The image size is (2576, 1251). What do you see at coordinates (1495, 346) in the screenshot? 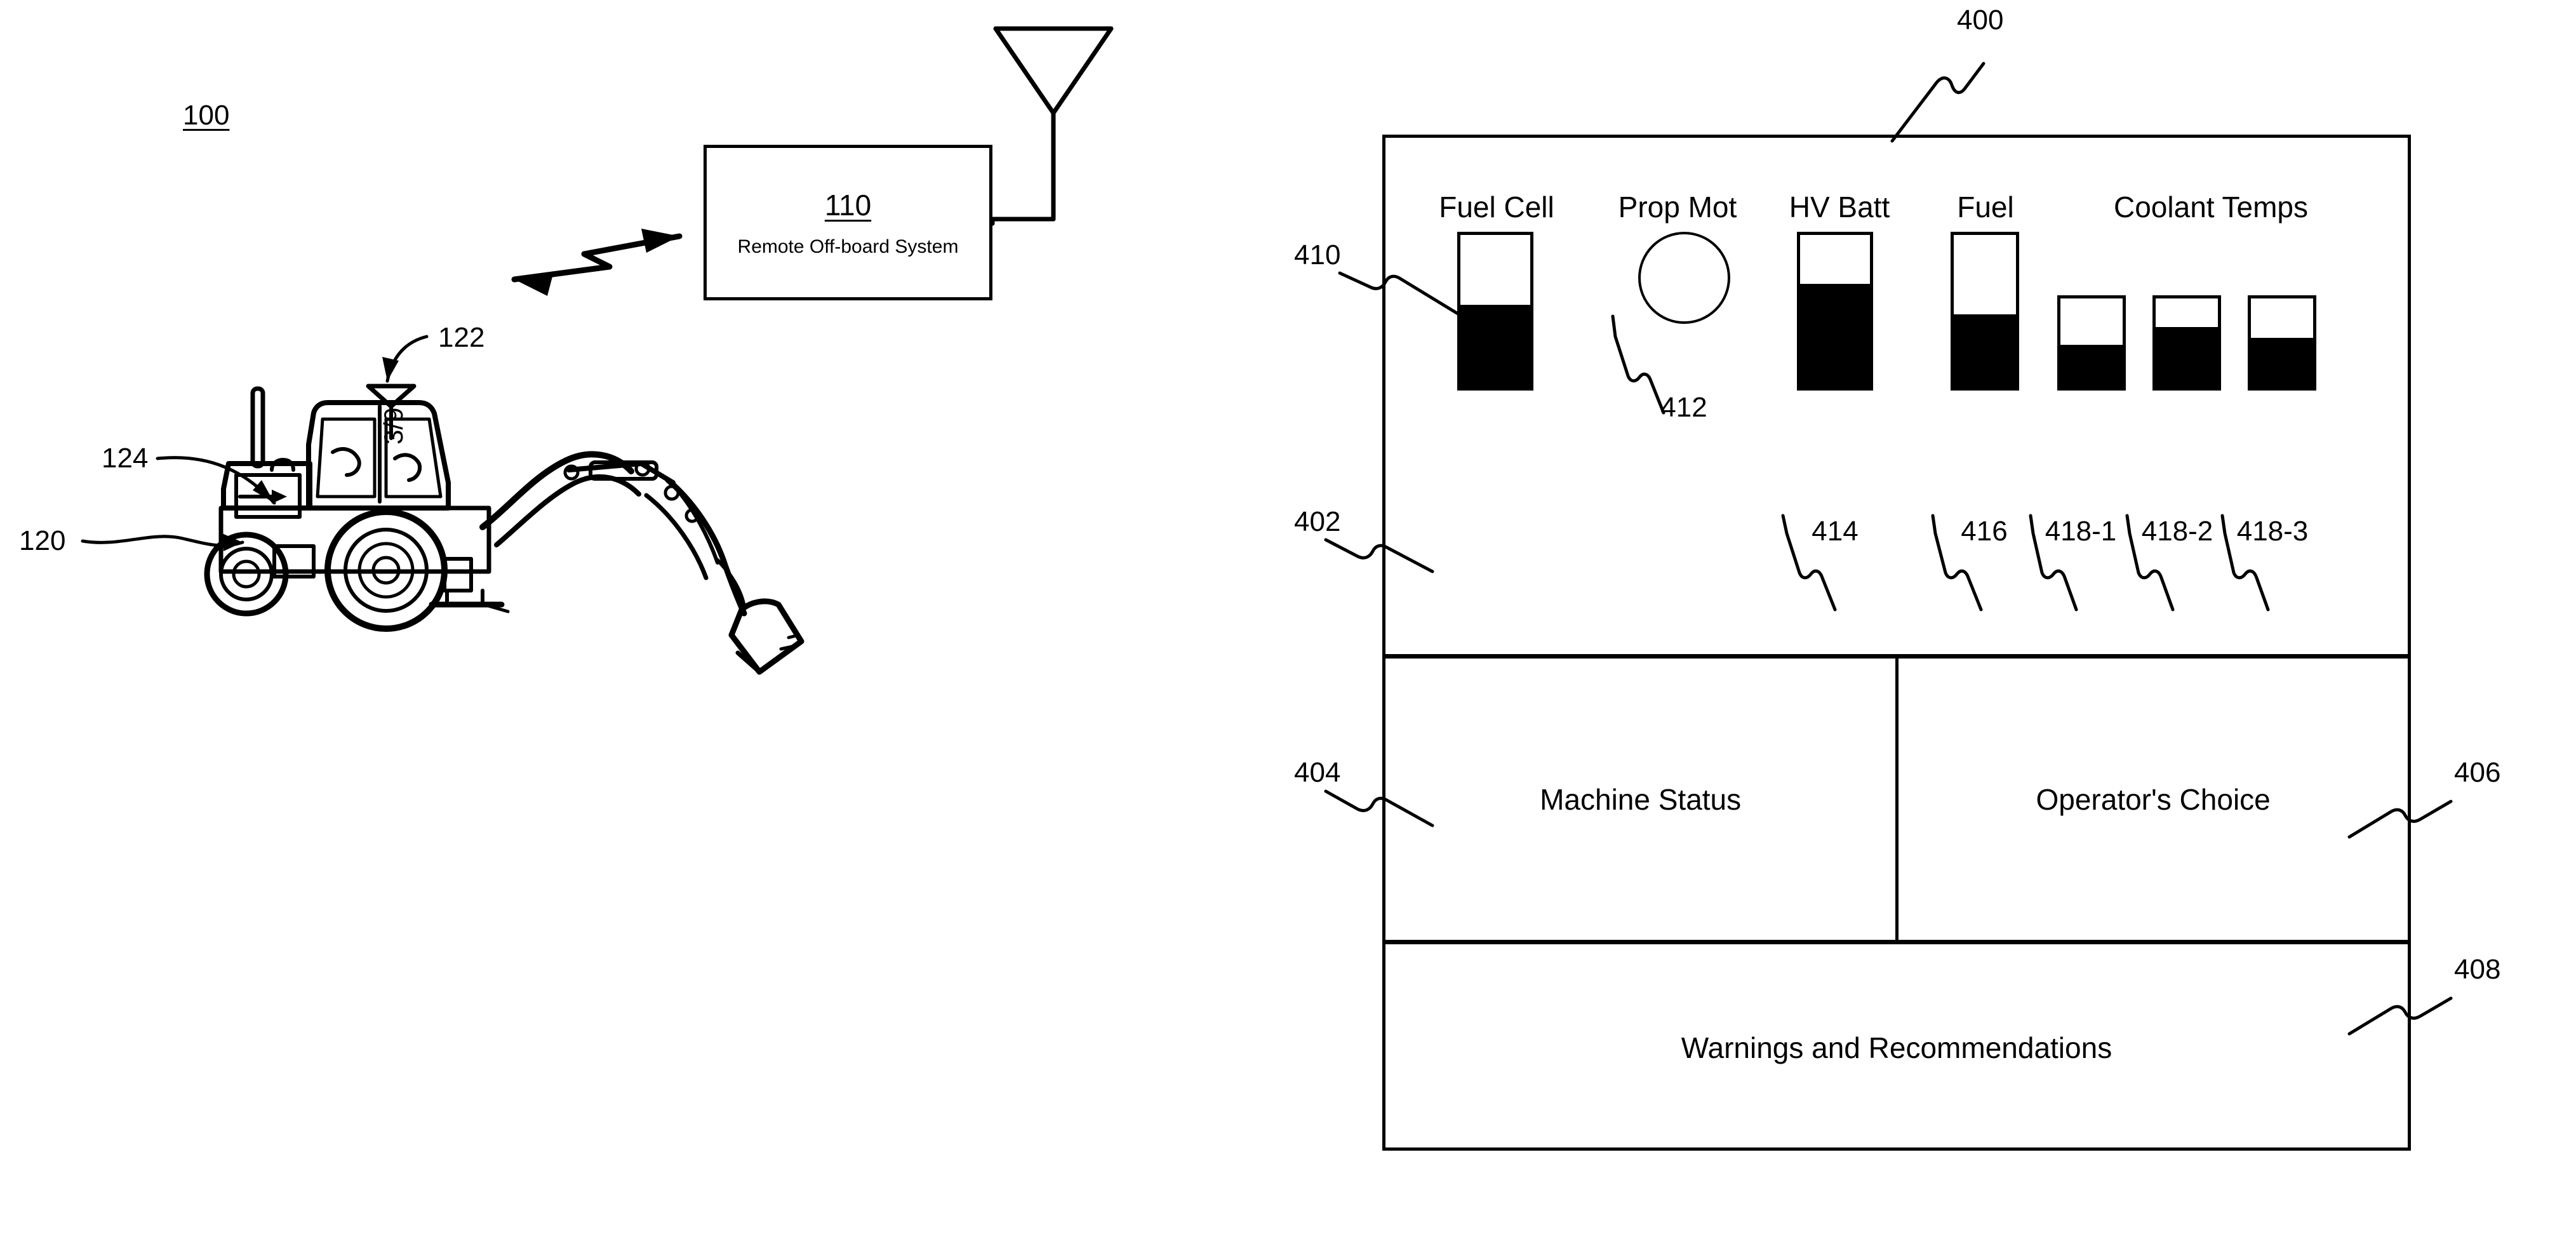
I see `gauge-fill-fuel-cell` at bounding box center [1495, 346].